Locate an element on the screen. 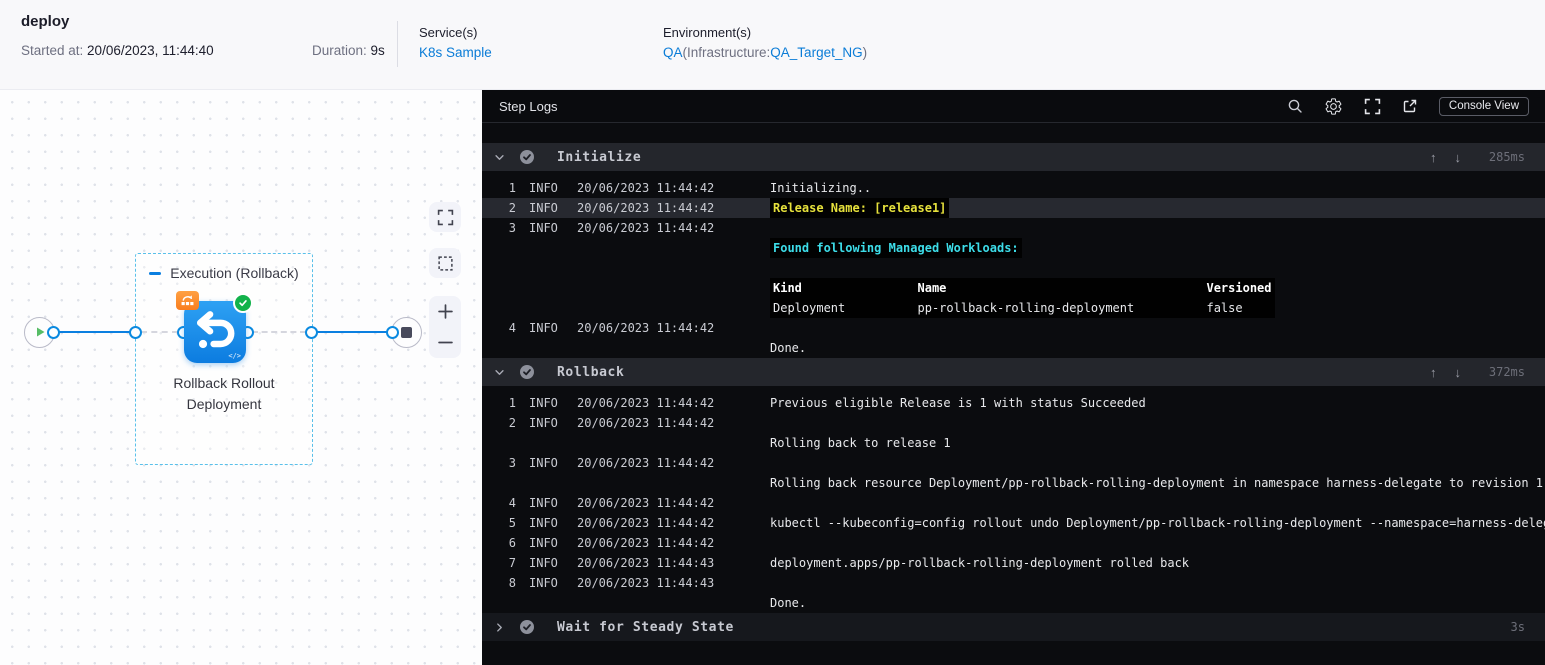 Image resolution: width=1545 pixels, height=665 pixels. log-line: 1 INFO 20/06/2023 11:44:42 Initializing.. is located at coordinates (1013, 188).